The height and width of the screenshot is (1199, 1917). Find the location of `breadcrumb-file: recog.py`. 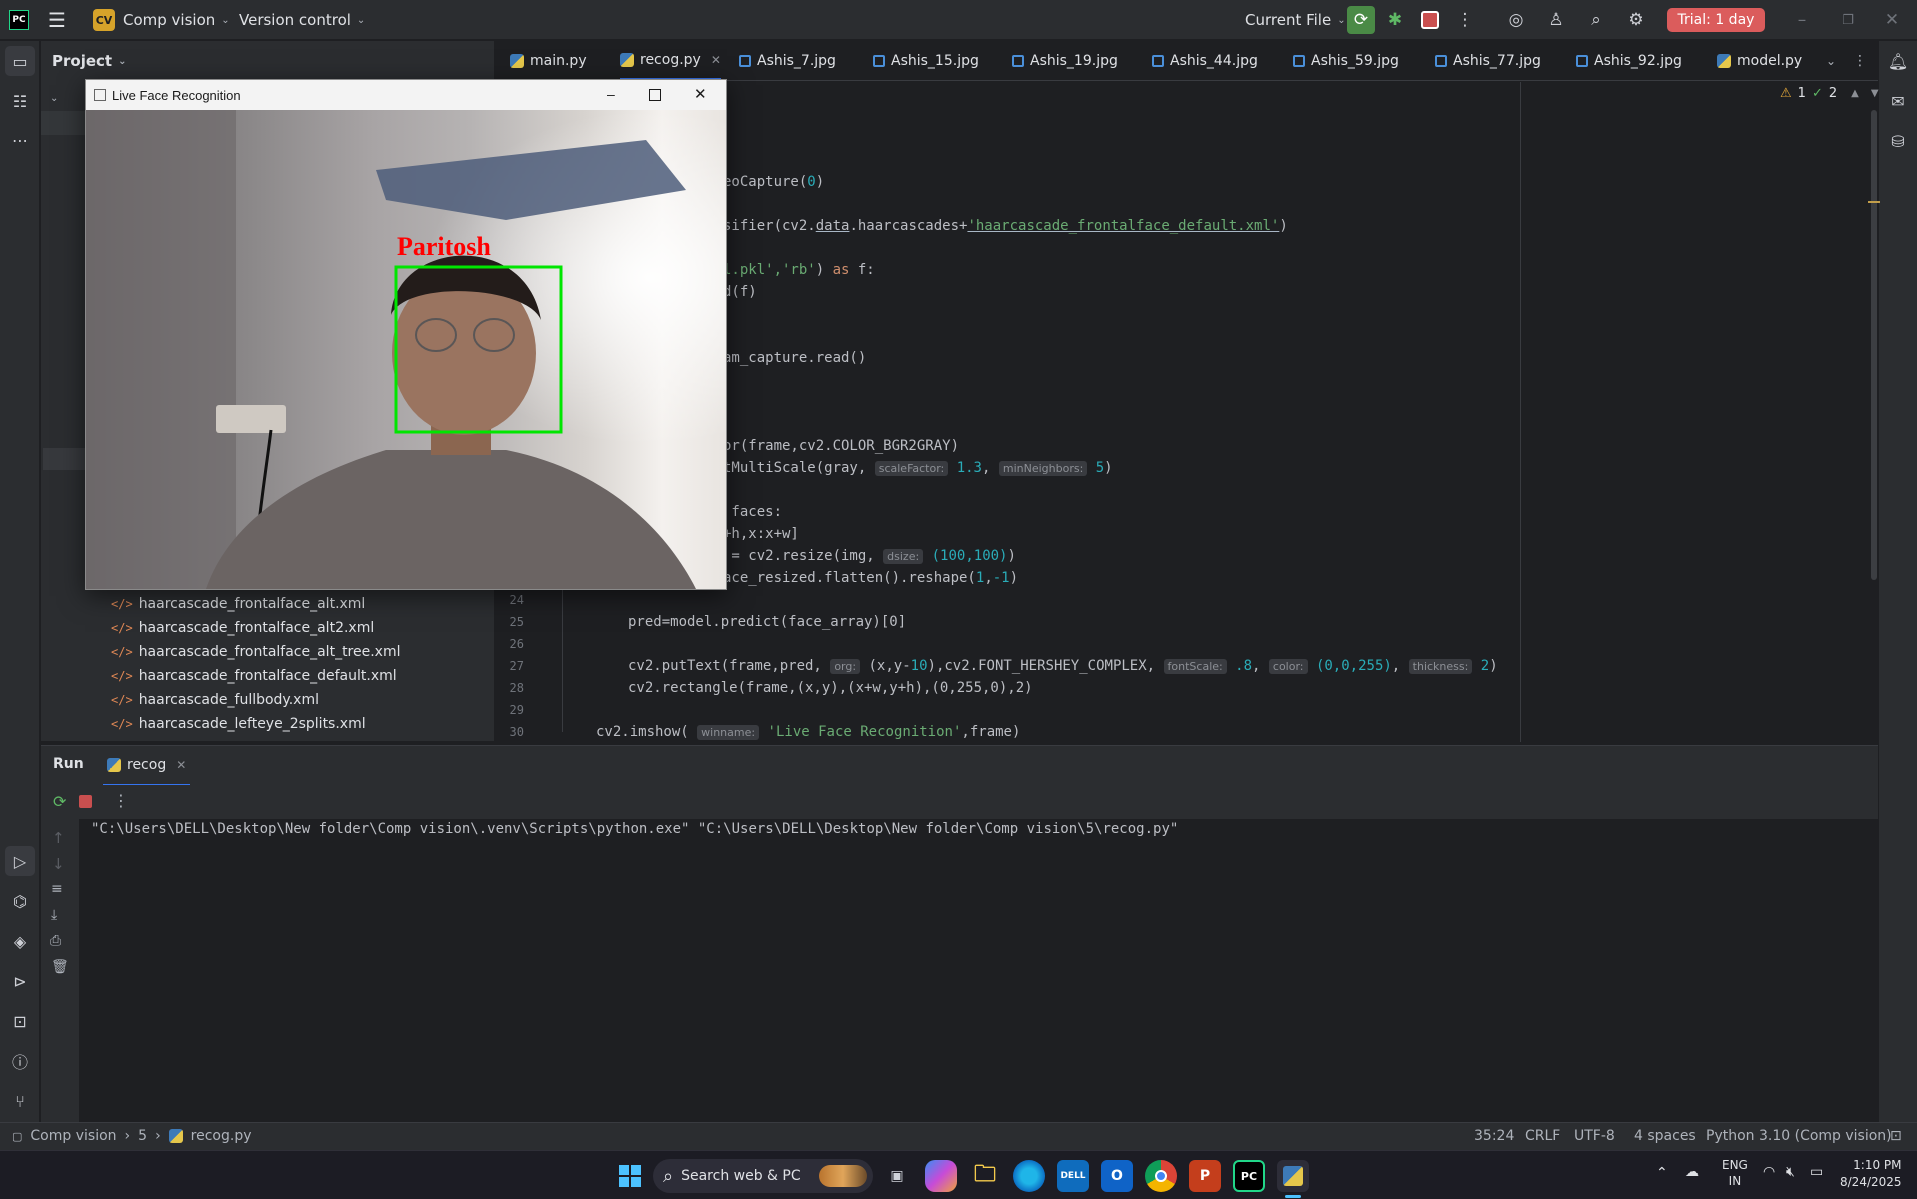

breadcrumb-file: recog.py is located at coordinates (221, 1136).